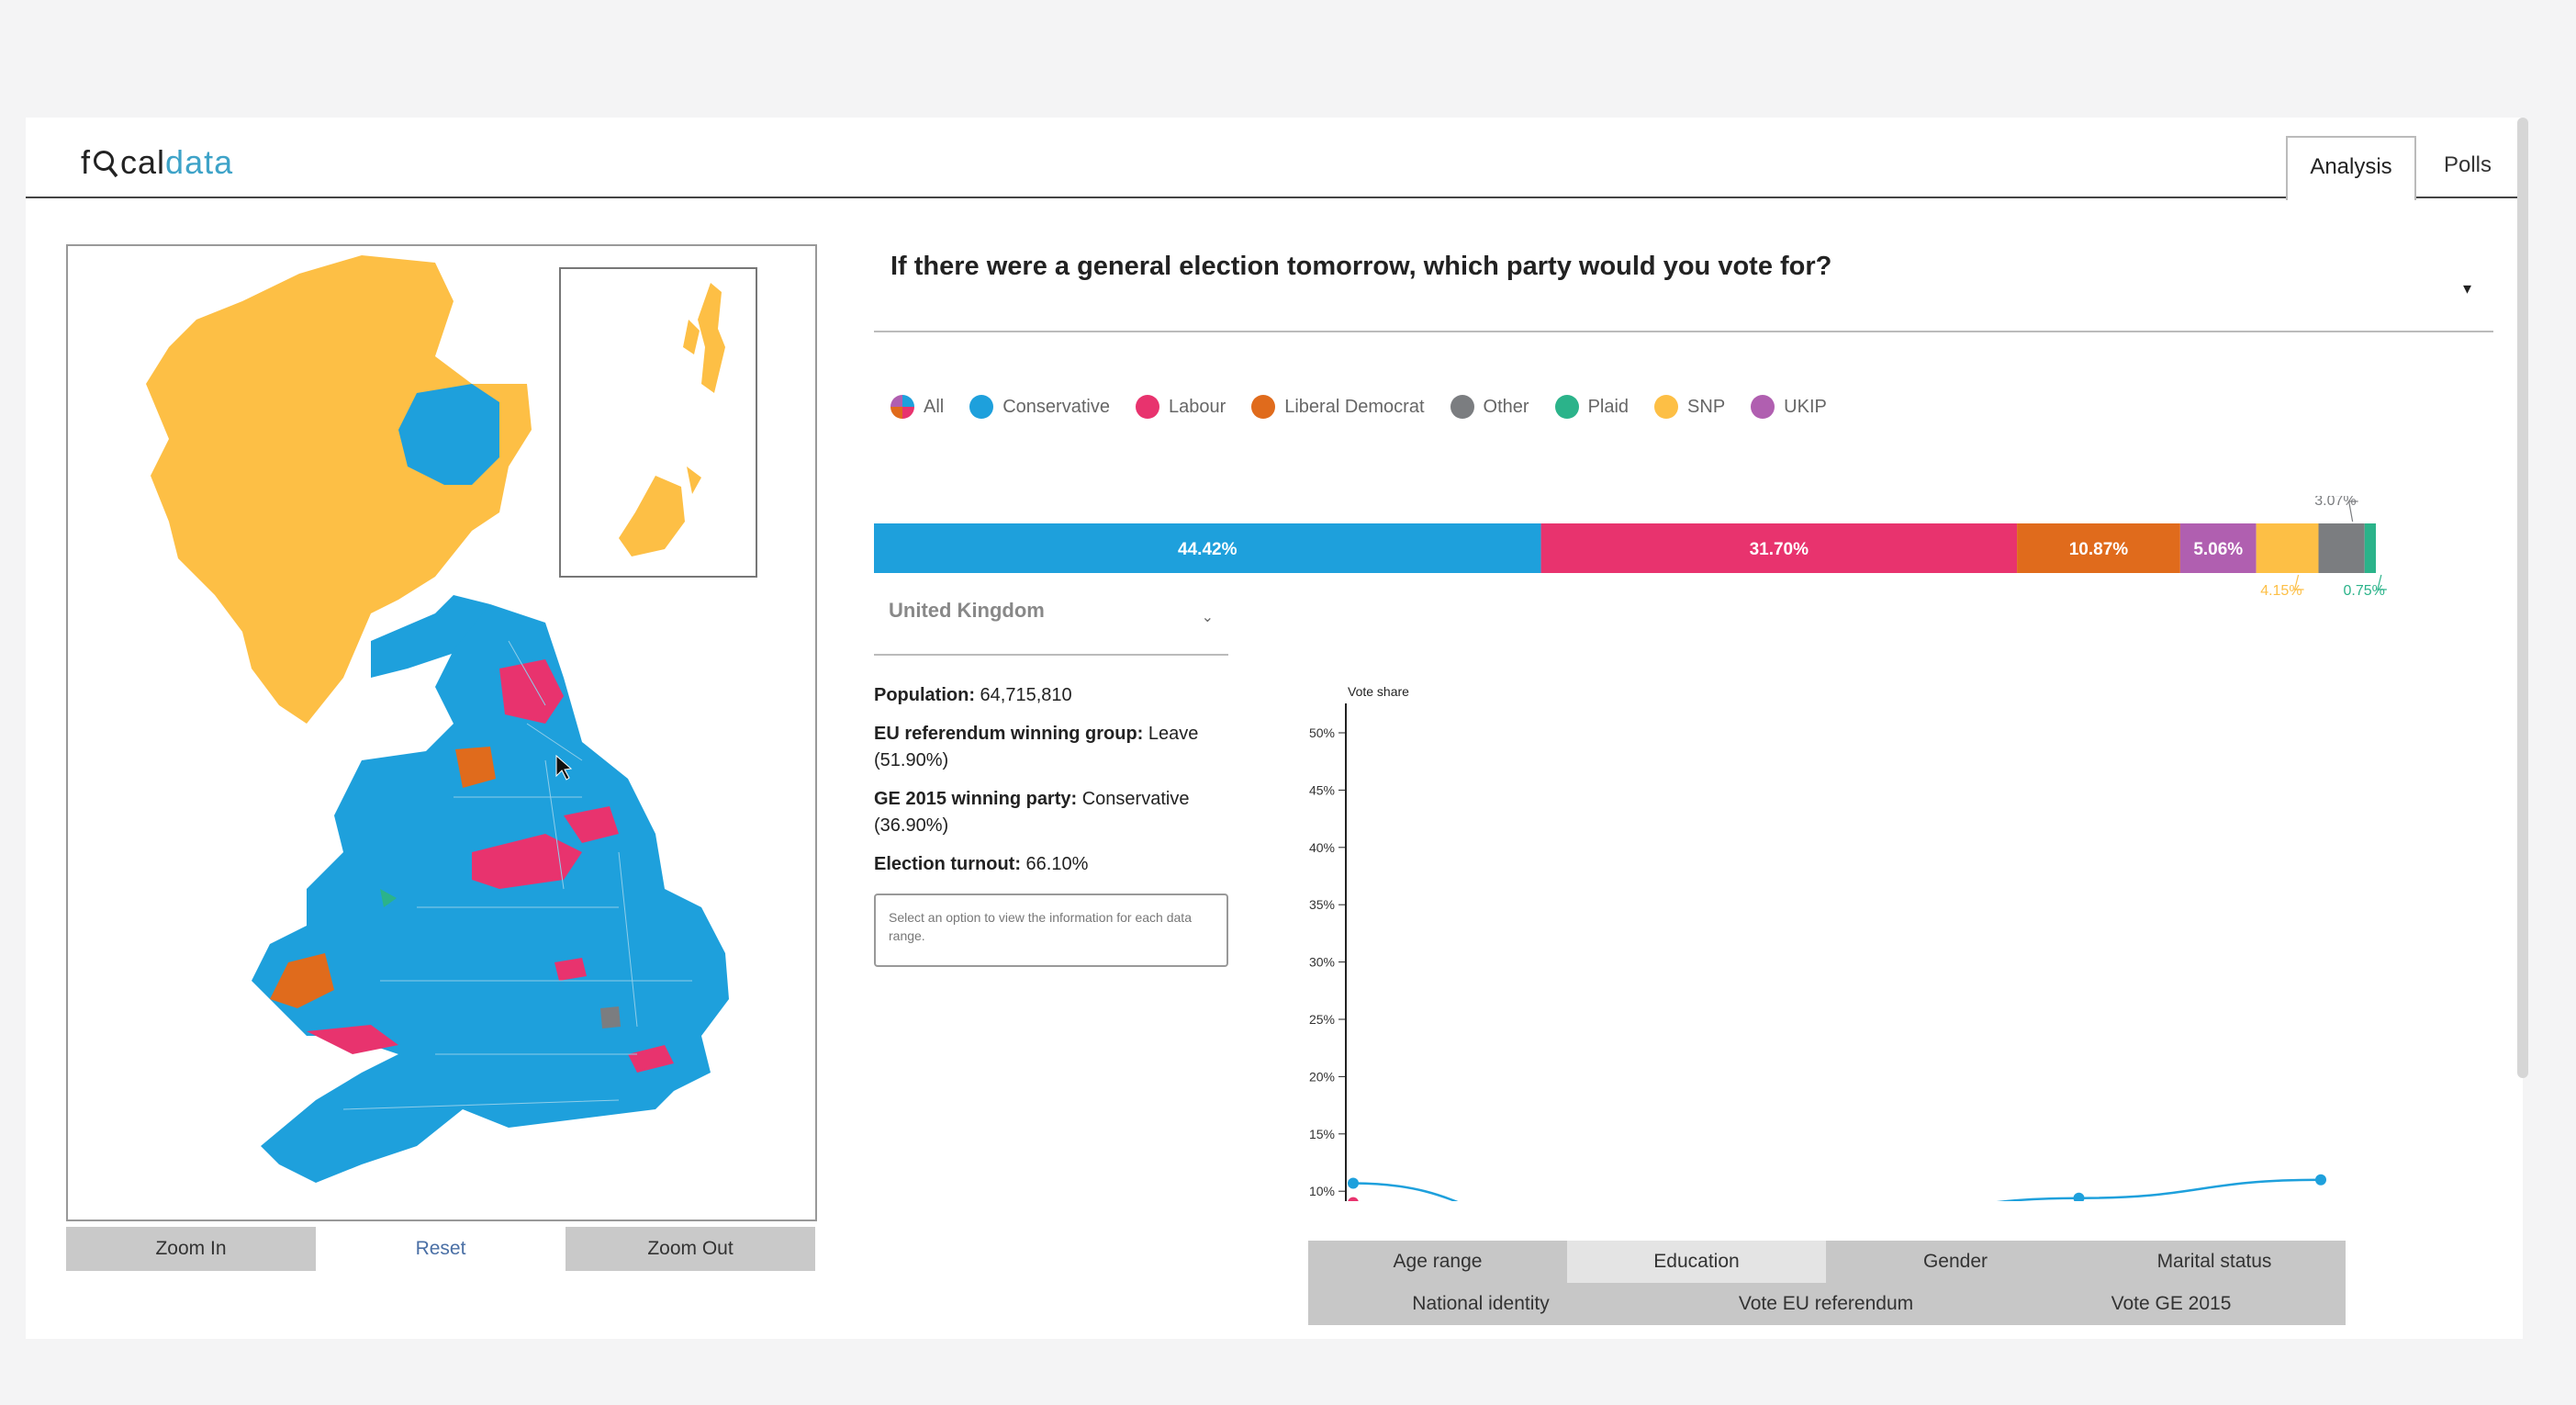 The width and height of the screenshot is (2576, 1405). What do you see at coordinates (2370, 548) in the screenshot?
I see `vote-share-segment-plaid` at bounding box center [2370, 548].